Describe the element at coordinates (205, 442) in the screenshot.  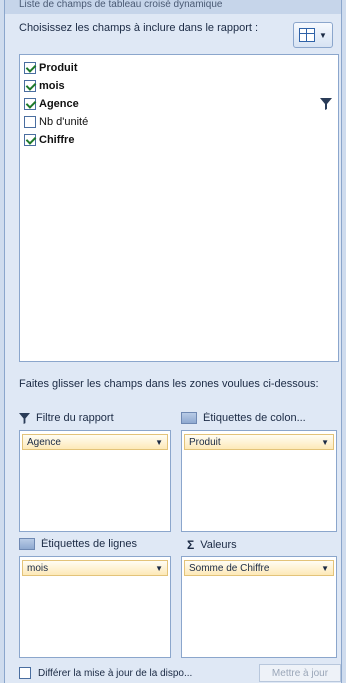
I see `column-labels-item-label: Produit` at that location.